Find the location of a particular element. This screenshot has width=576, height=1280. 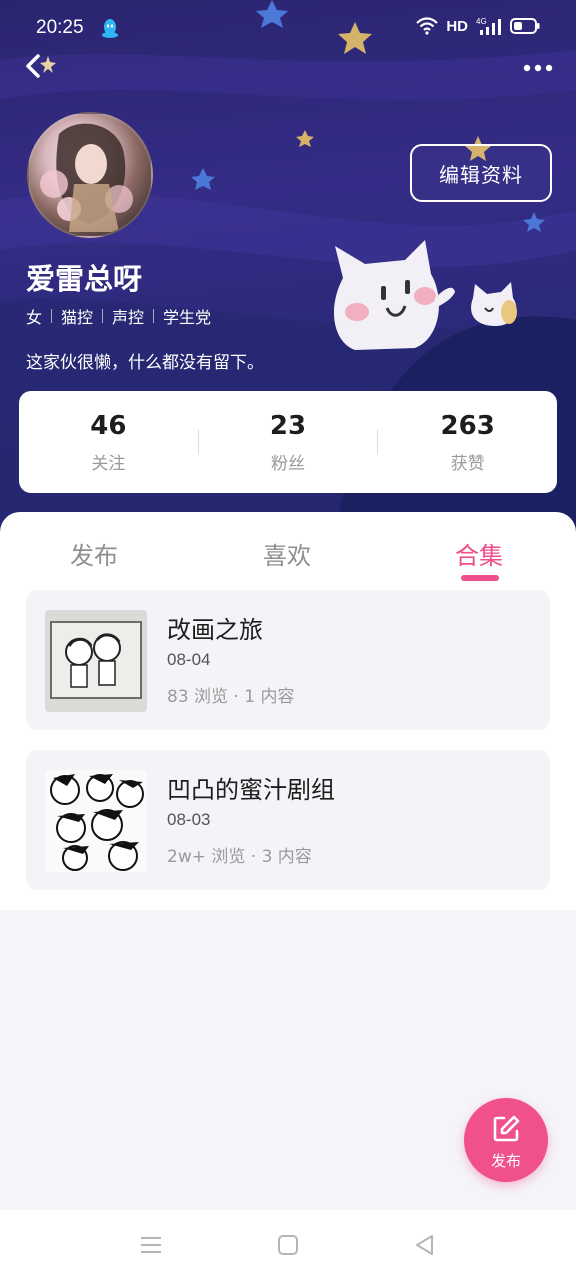

collection-title: 凹凸的蜜汁剧组 is located at coordinates (251, 790).